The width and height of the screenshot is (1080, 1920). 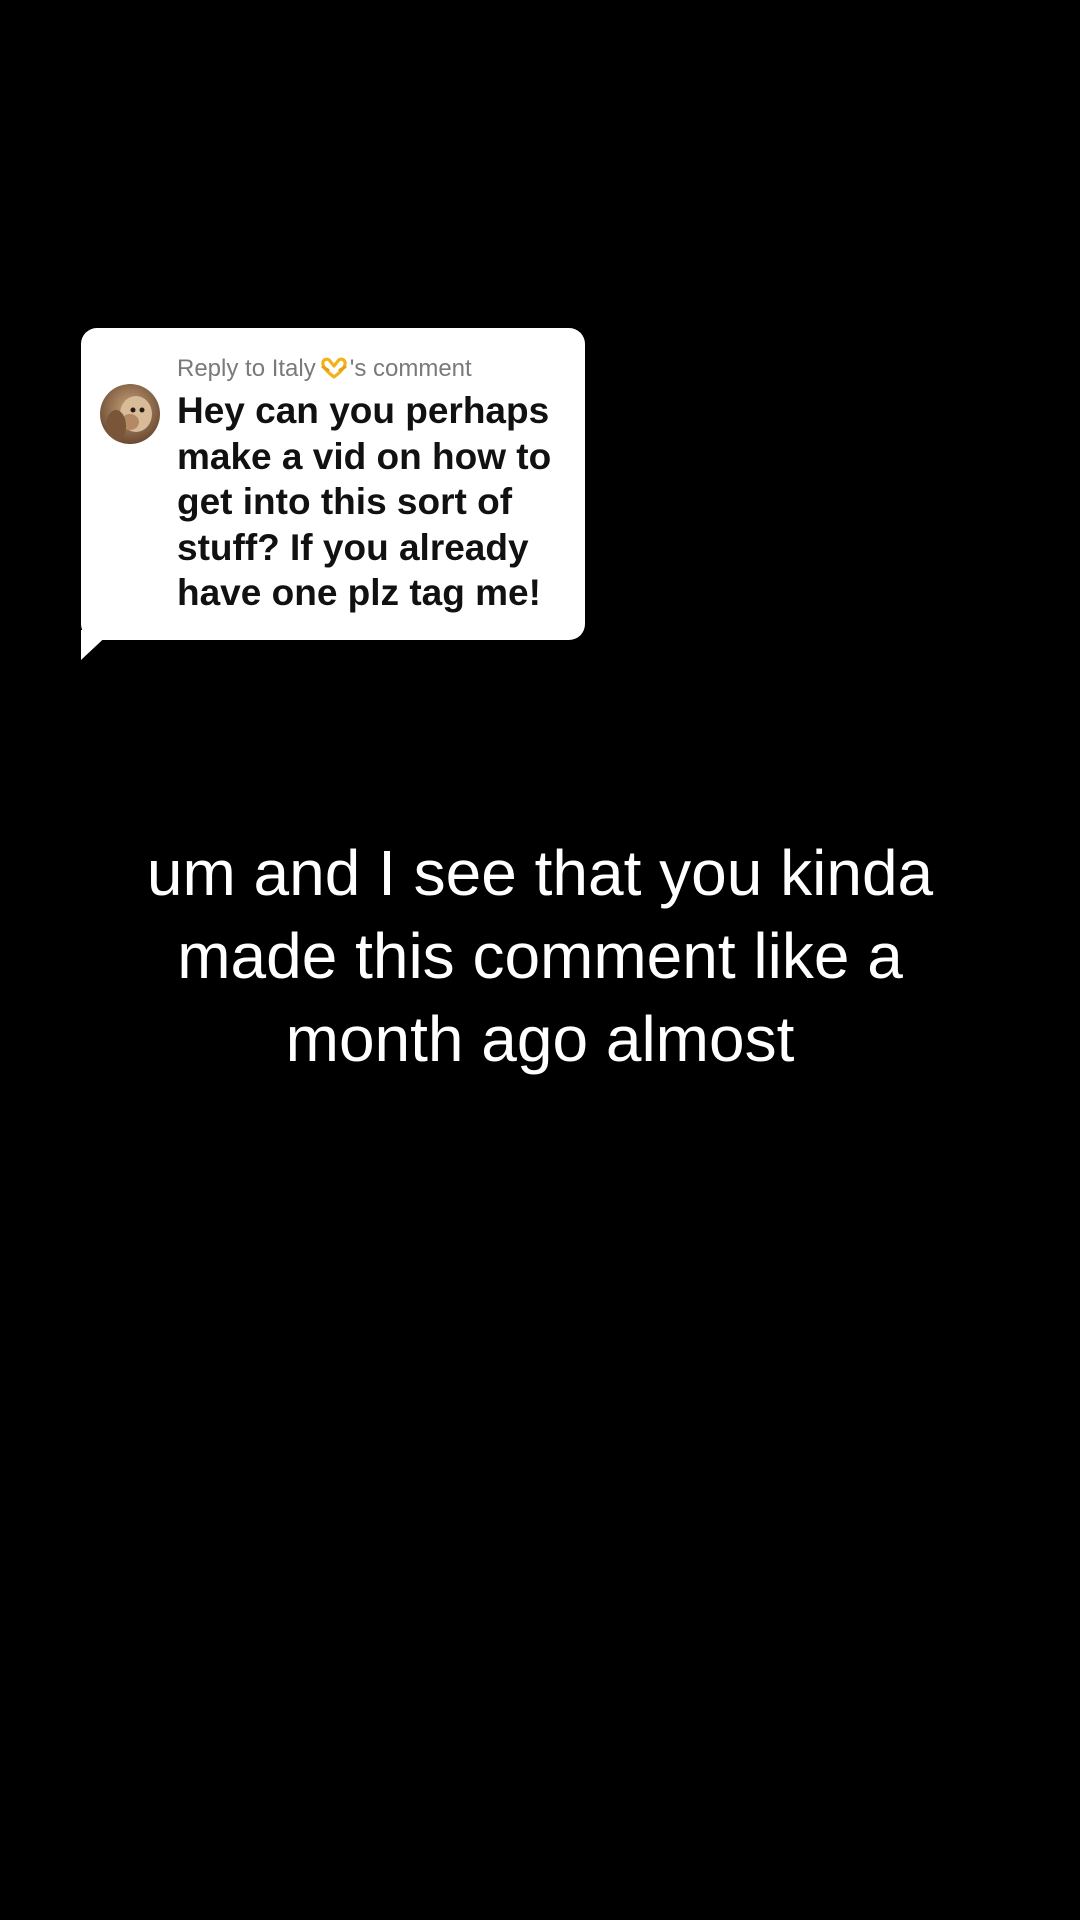 I want to click on reply-header: Reply to Italy 's comment, so click(x=324, y=370).